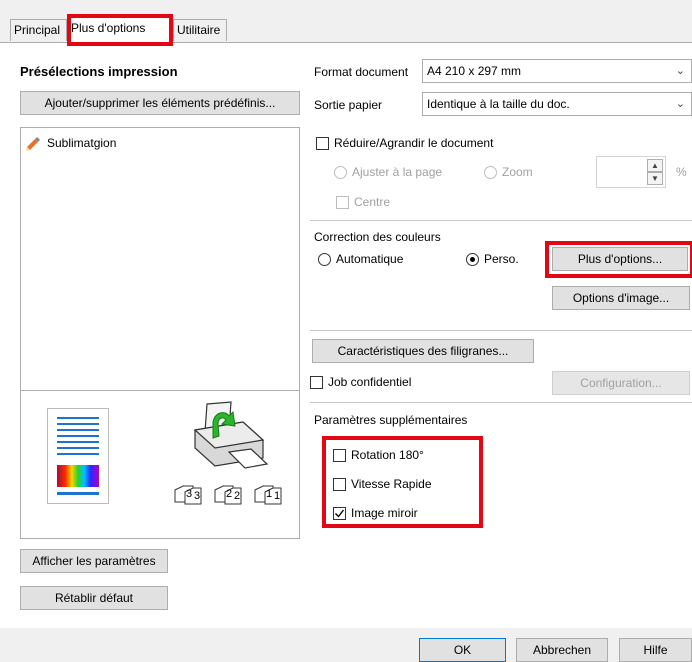  Describe the element at coordinates (397, 172) in the screenshot. I see `fit-page-label: Ajuster à la page` at that location.